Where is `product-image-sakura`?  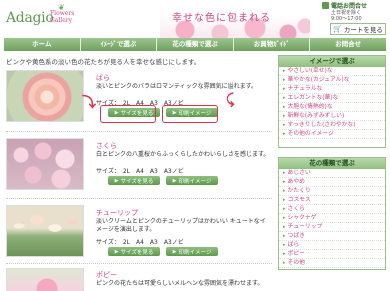
product-image-sakura is located at coordinates (45, 164).